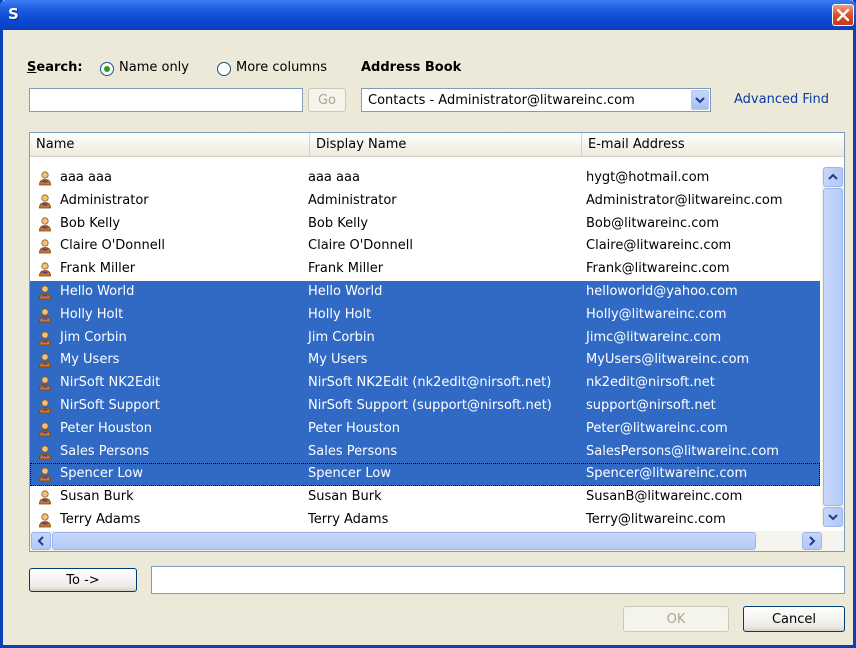  I want to click on contact-email: hygt@hotmail.com, so click(648, 177).